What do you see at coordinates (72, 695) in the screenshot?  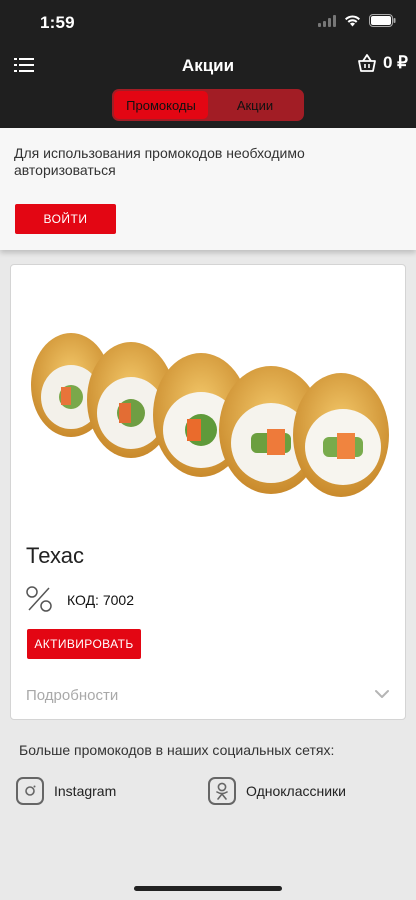 I see `details-toggle: Подробности` at bounding box center [72, 695].